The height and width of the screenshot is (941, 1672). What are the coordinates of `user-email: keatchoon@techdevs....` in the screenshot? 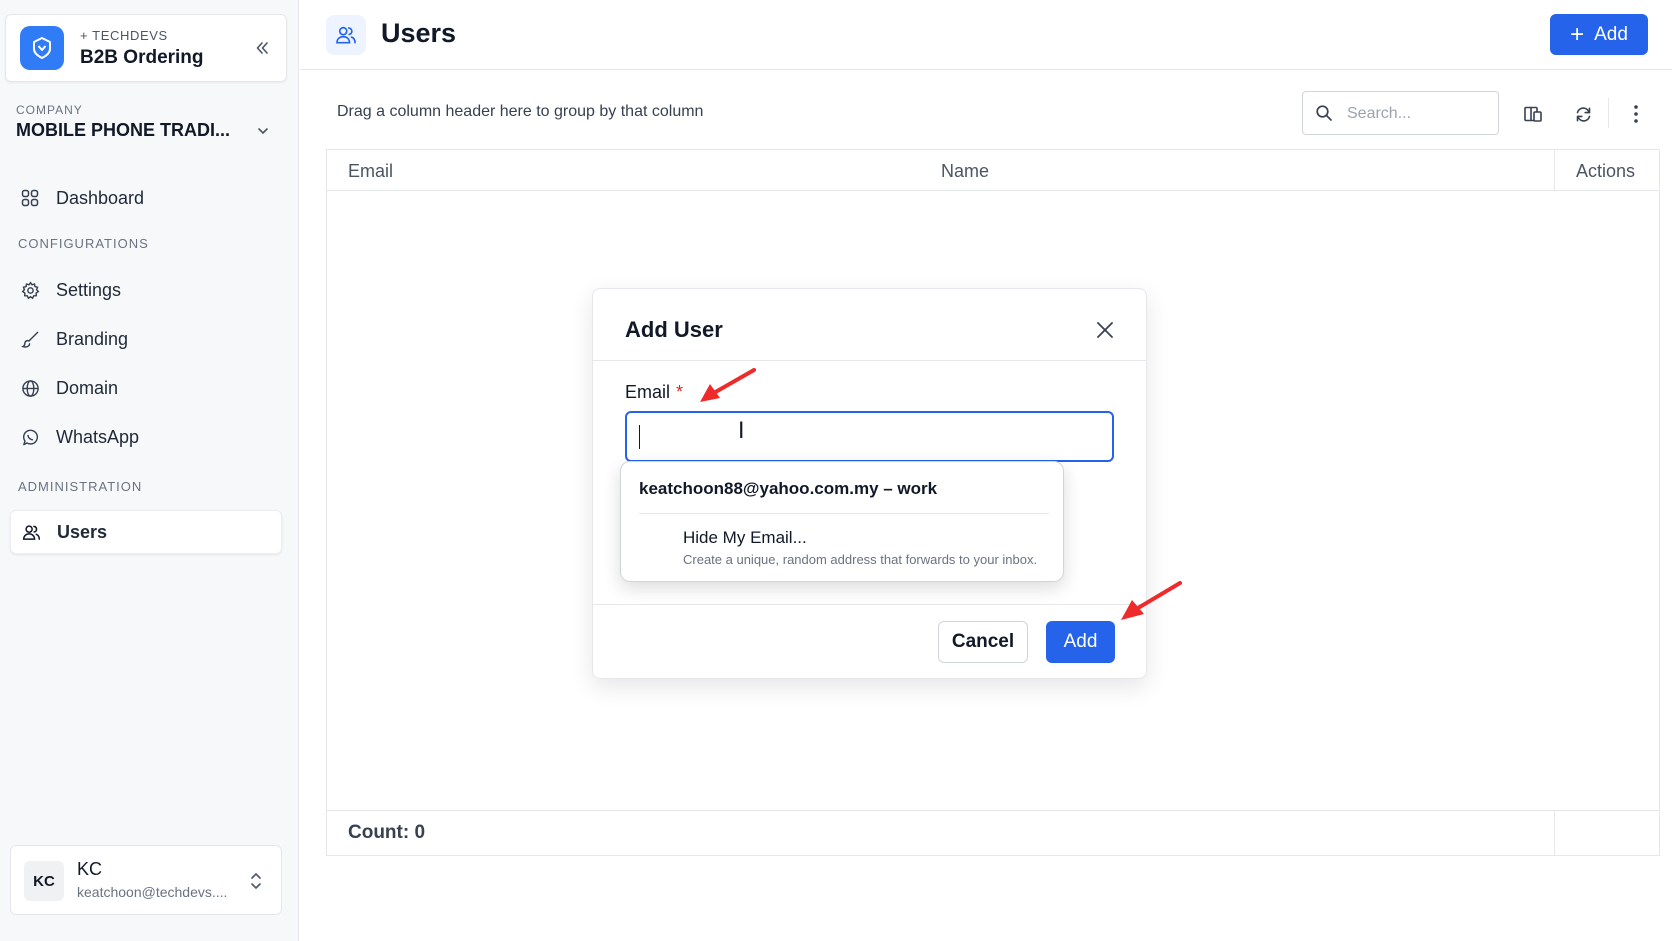 It's located at (152, 892).